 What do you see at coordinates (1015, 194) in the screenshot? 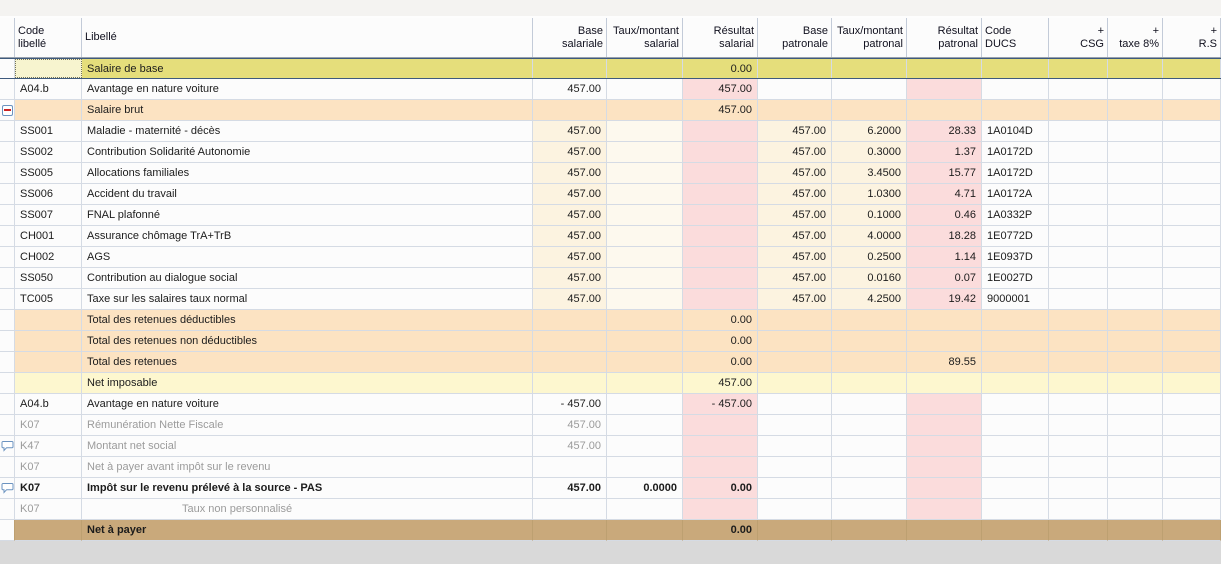
I see `cell-code-ducs: 1A0172A` at bounding box center [1015, 194].